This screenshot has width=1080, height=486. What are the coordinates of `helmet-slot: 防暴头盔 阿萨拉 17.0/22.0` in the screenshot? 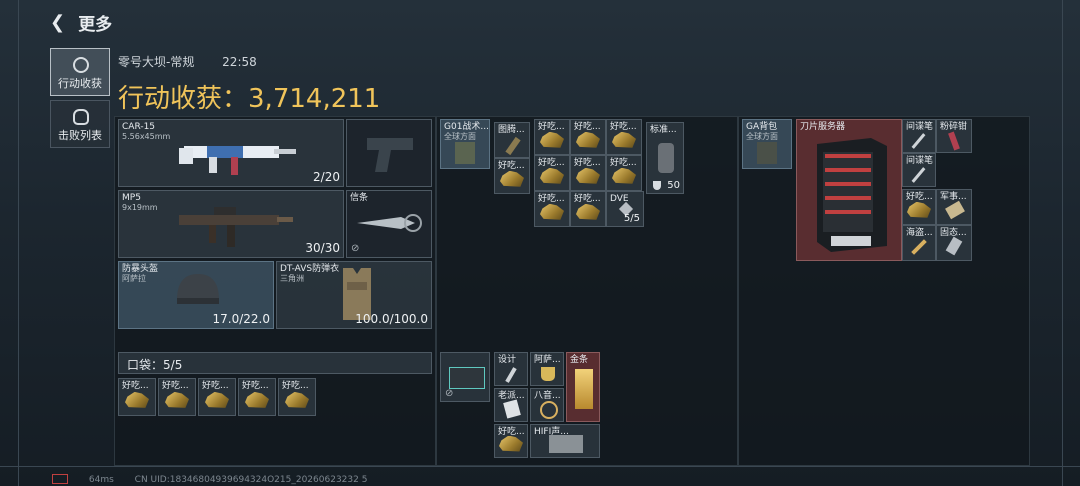 It's located at (196, 295).